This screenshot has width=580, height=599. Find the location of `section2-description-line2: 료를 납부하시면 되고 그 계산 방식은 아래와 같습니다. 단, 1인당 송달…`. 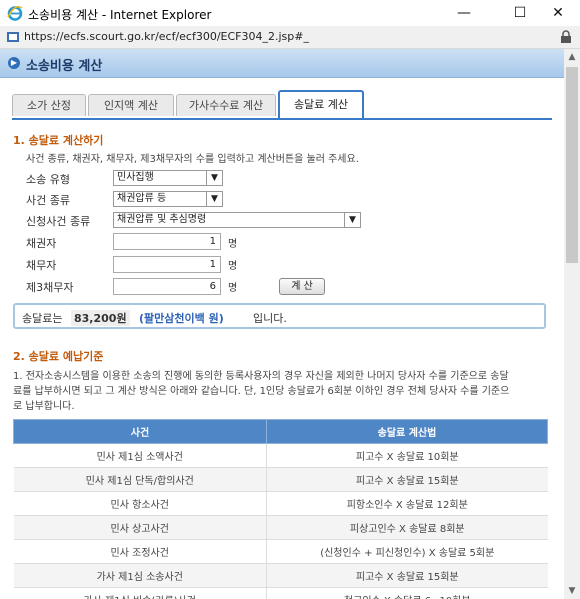

section2-description-line2: 료를 납부하시면 되고 그 계산 방식은 아래와 같습니다. 단, 1인당 송달… is located at coordinates (261, 391).